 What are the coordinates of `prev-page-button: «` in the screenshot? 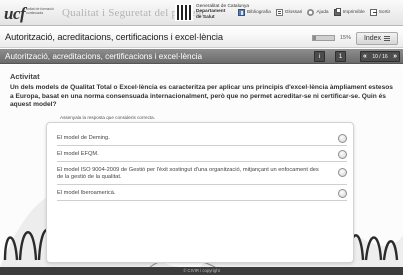 It's located at (365, 56).